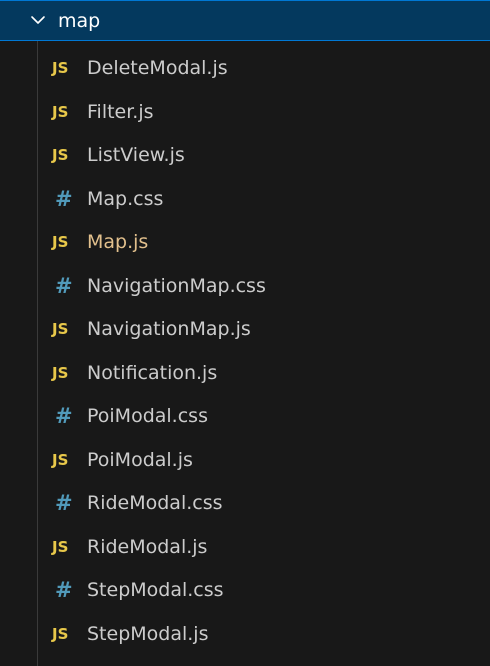  Describe the element at coordinates (245, 462) in the screenshot. I see `file-item: JS PoiModal.js` at that location.